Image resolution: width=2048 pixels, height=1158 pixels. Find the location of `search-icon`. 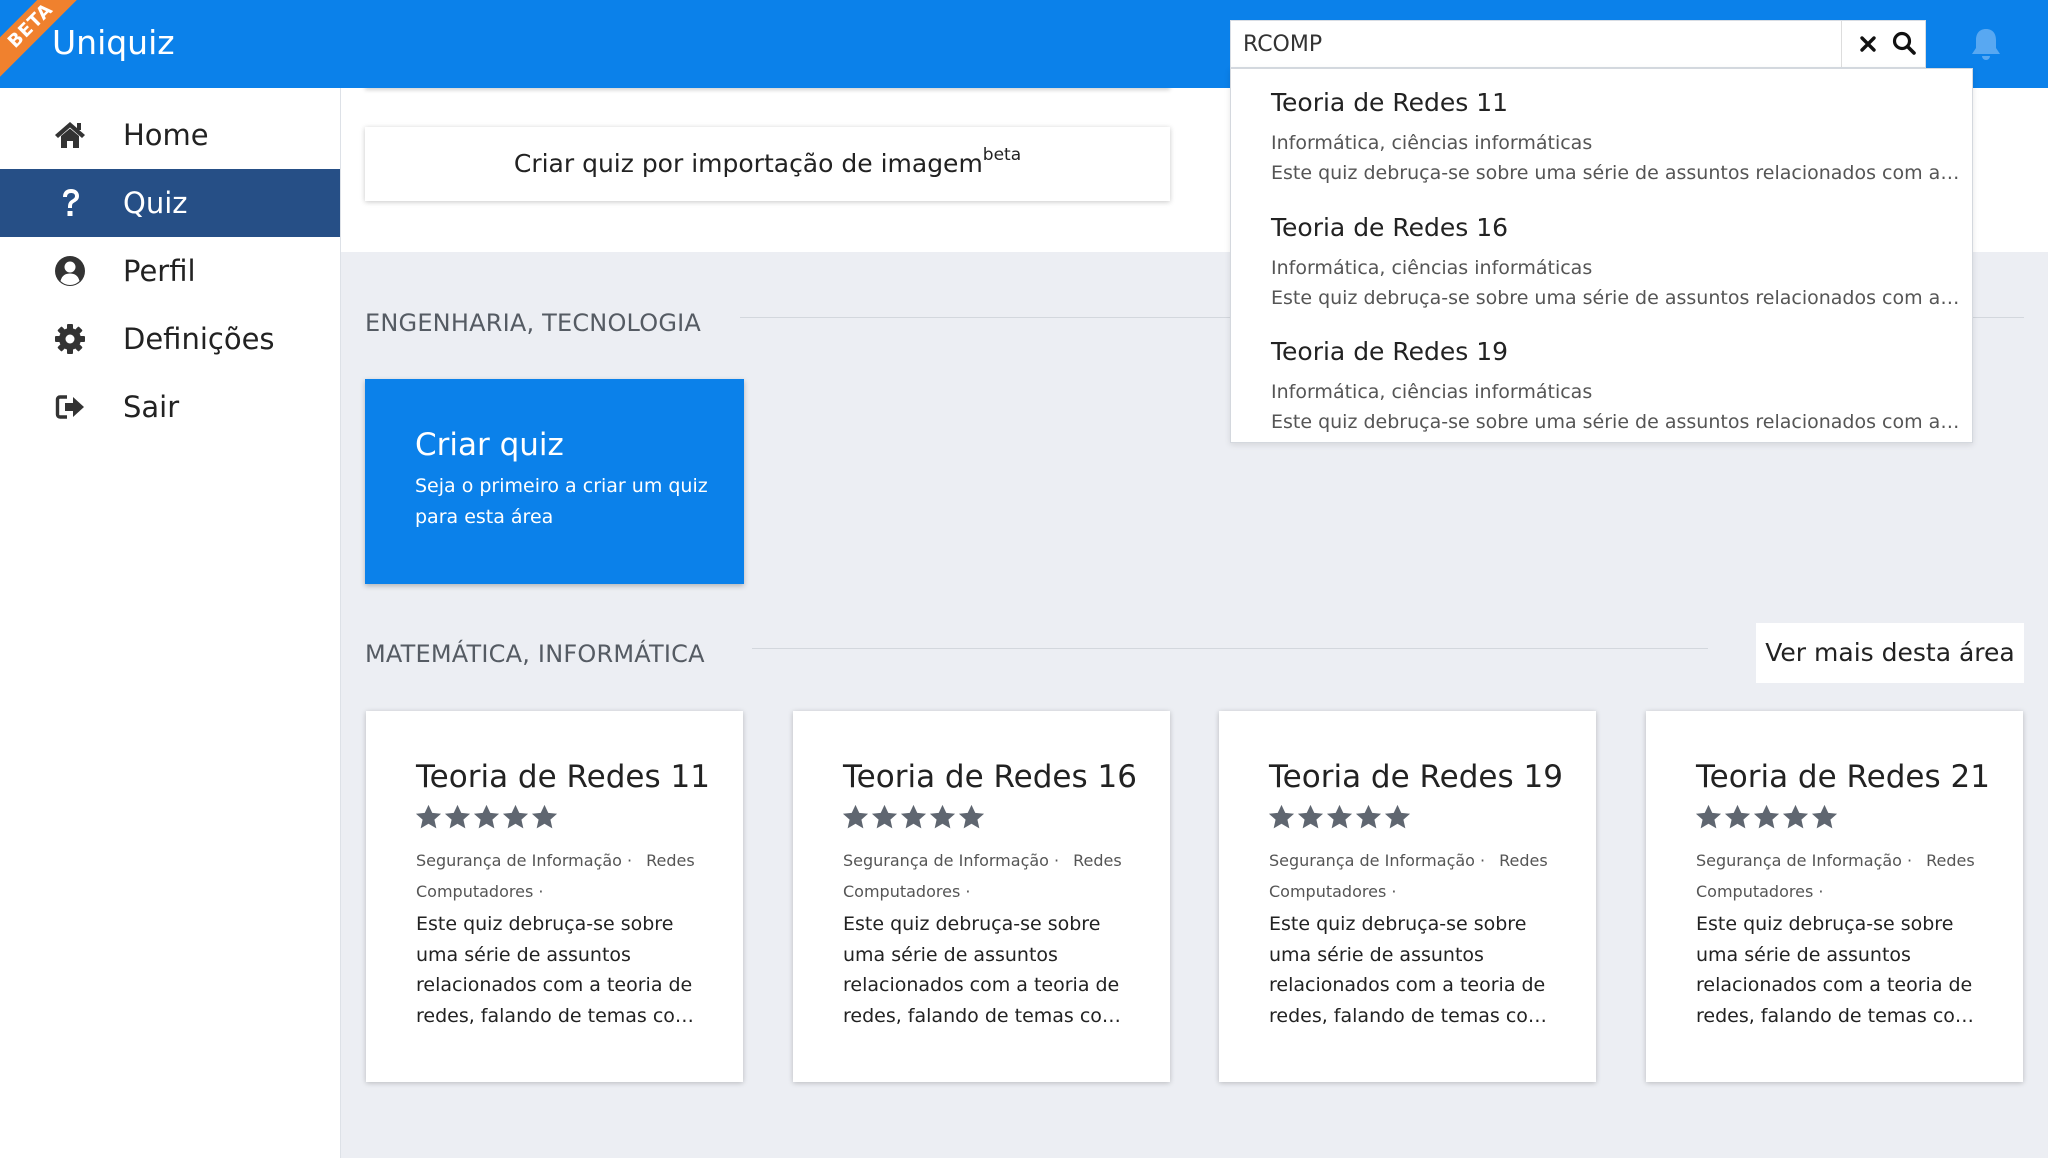

search-icon is located at coordinates (1904, 43).